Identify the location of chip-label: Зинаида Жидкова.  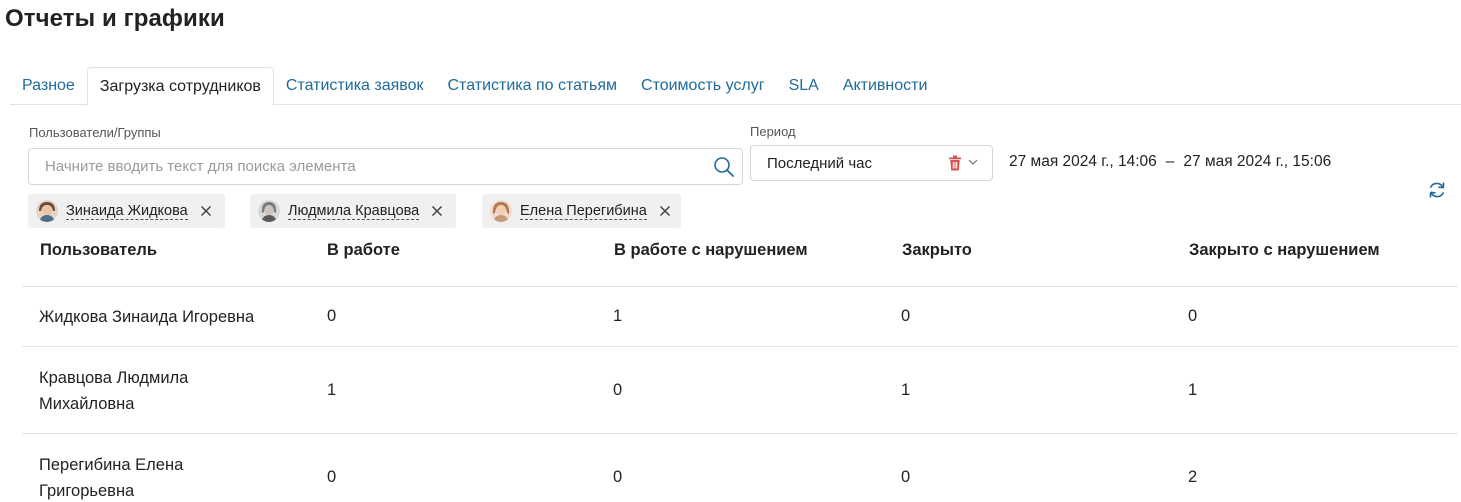
(127, 211).